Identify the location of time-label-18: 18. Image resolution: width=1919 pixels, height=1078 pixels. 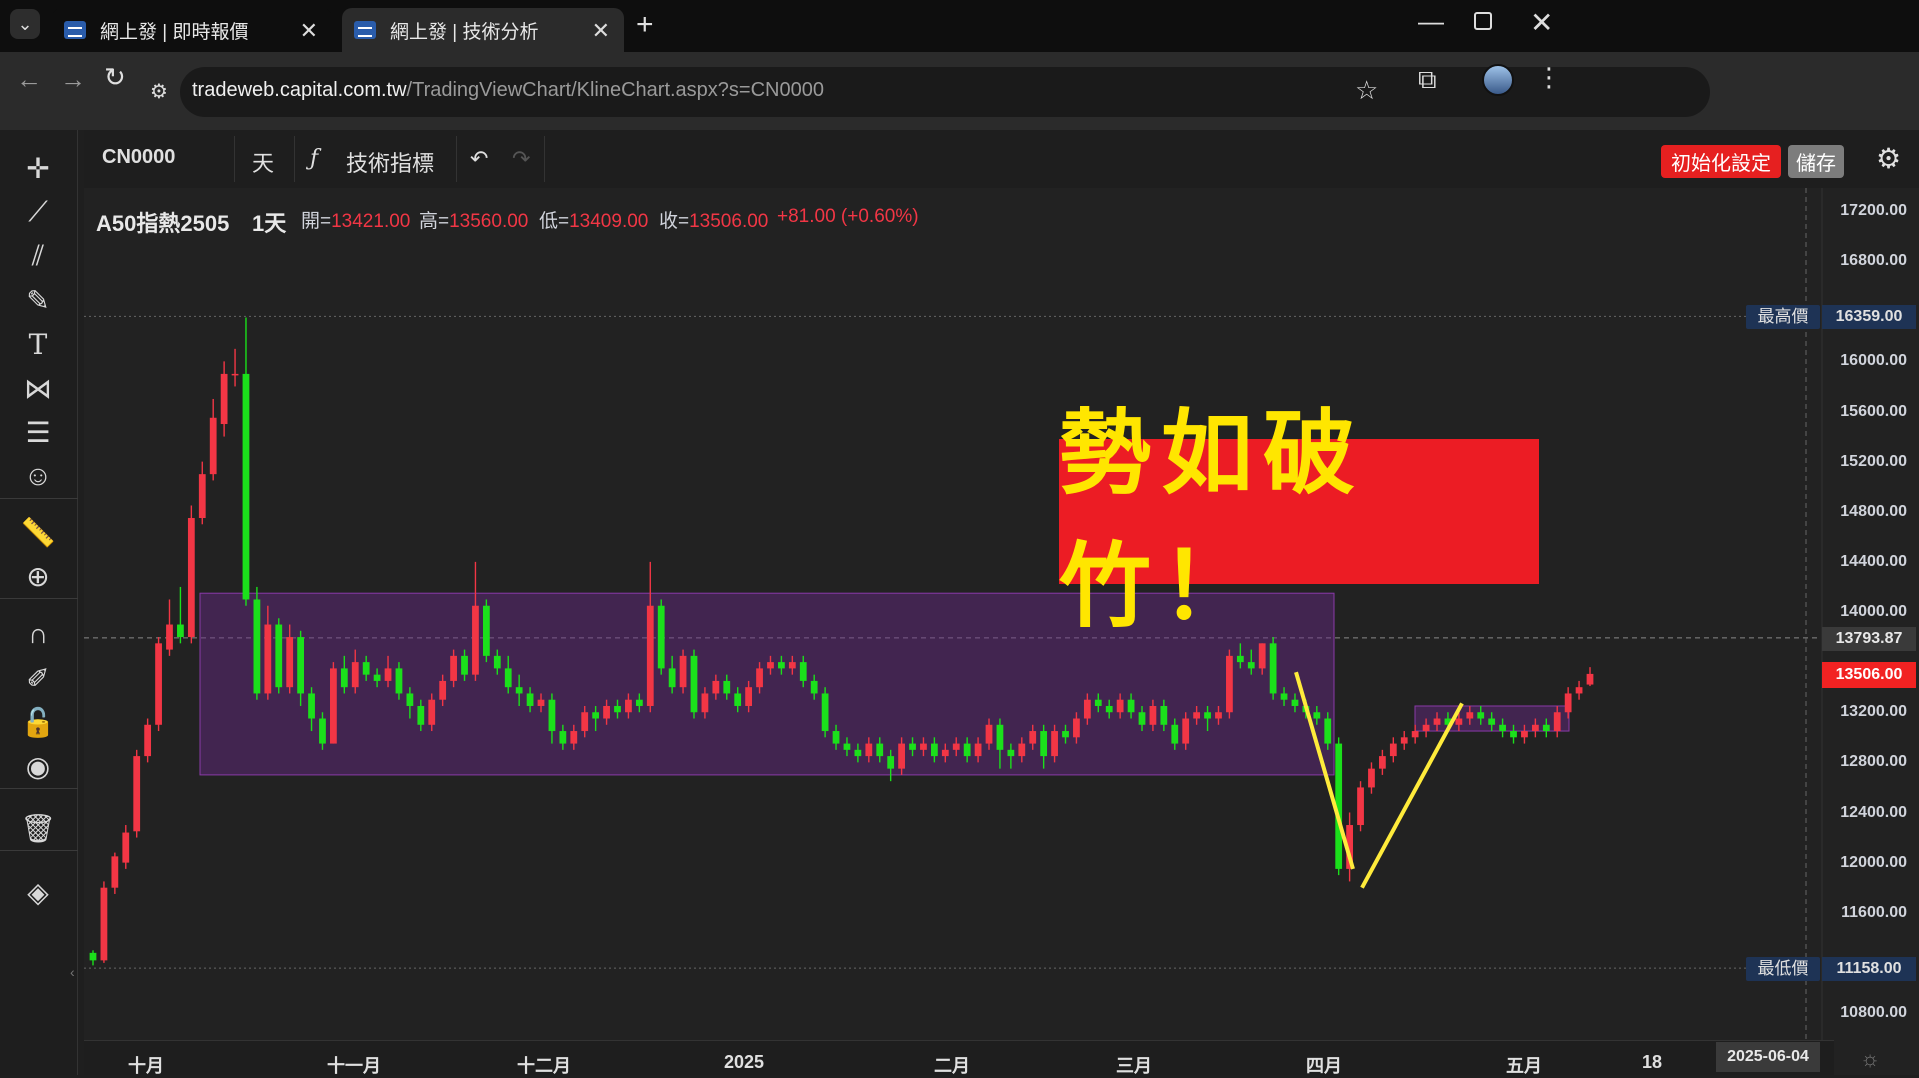
(1652, 1062).